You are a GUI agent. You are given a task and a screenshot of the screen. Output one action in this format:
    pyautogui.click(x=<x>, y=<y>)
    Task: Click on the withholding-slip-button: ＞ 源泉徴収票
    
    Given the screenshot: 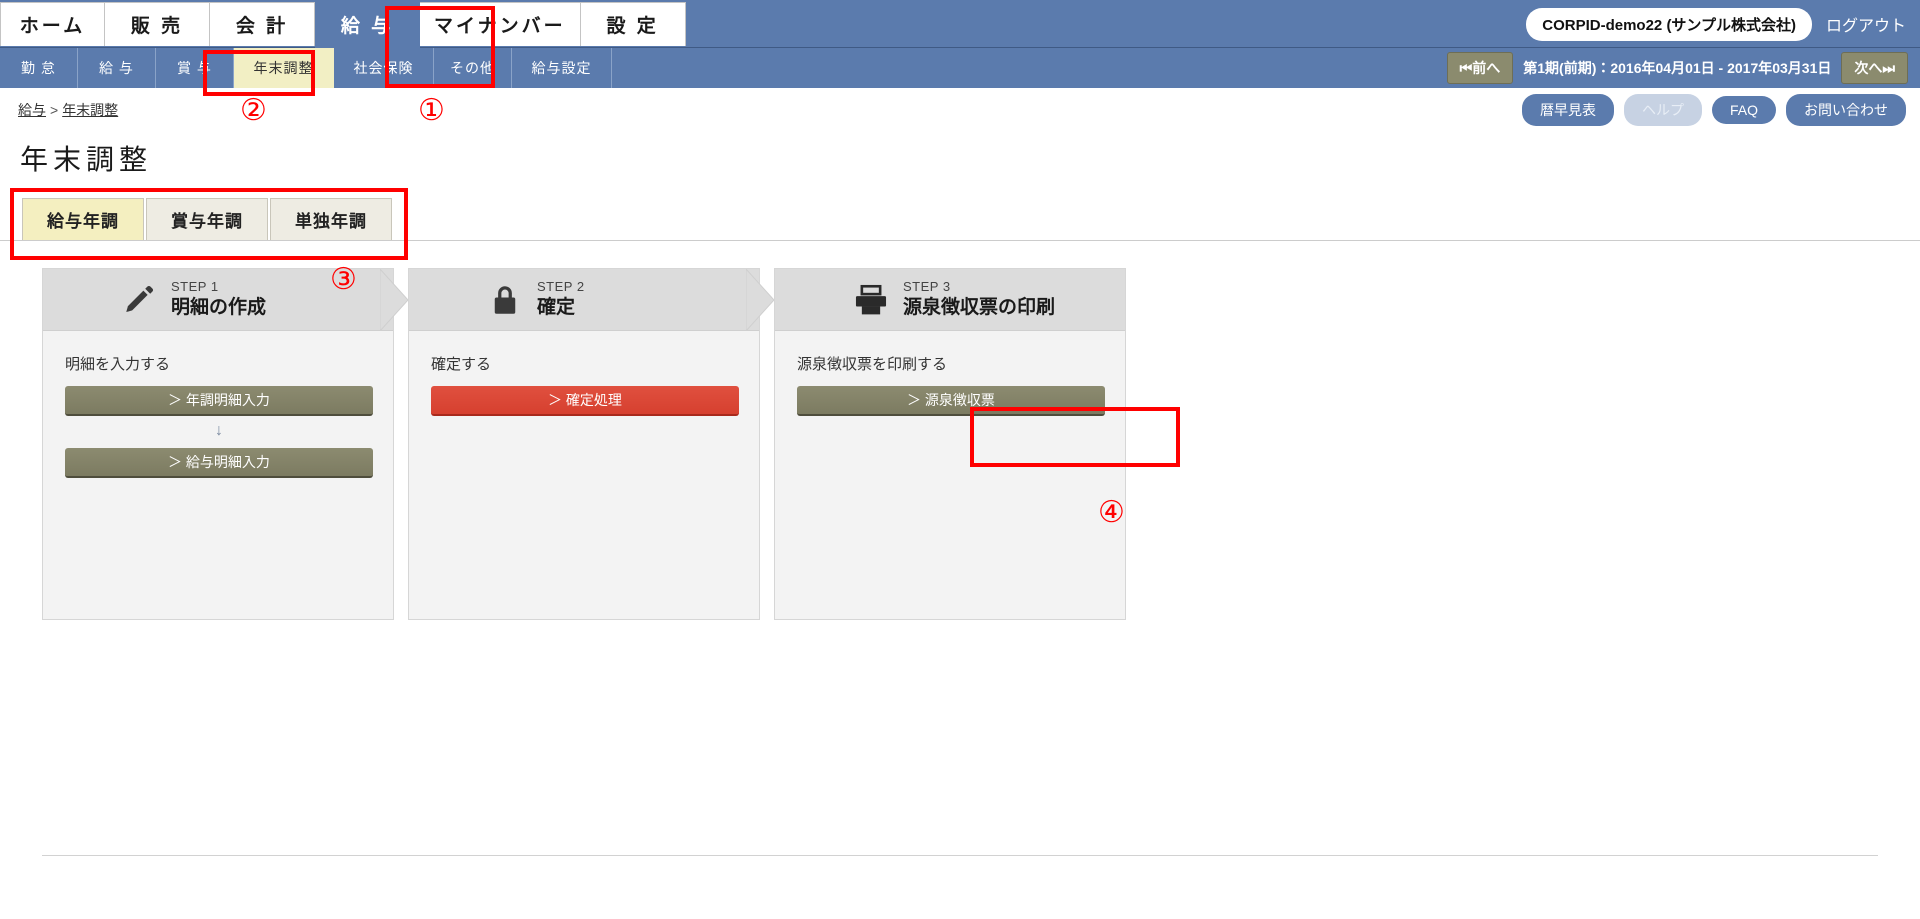 What is the action you would take?
    pyautogui.click(x=951, y=401)
    